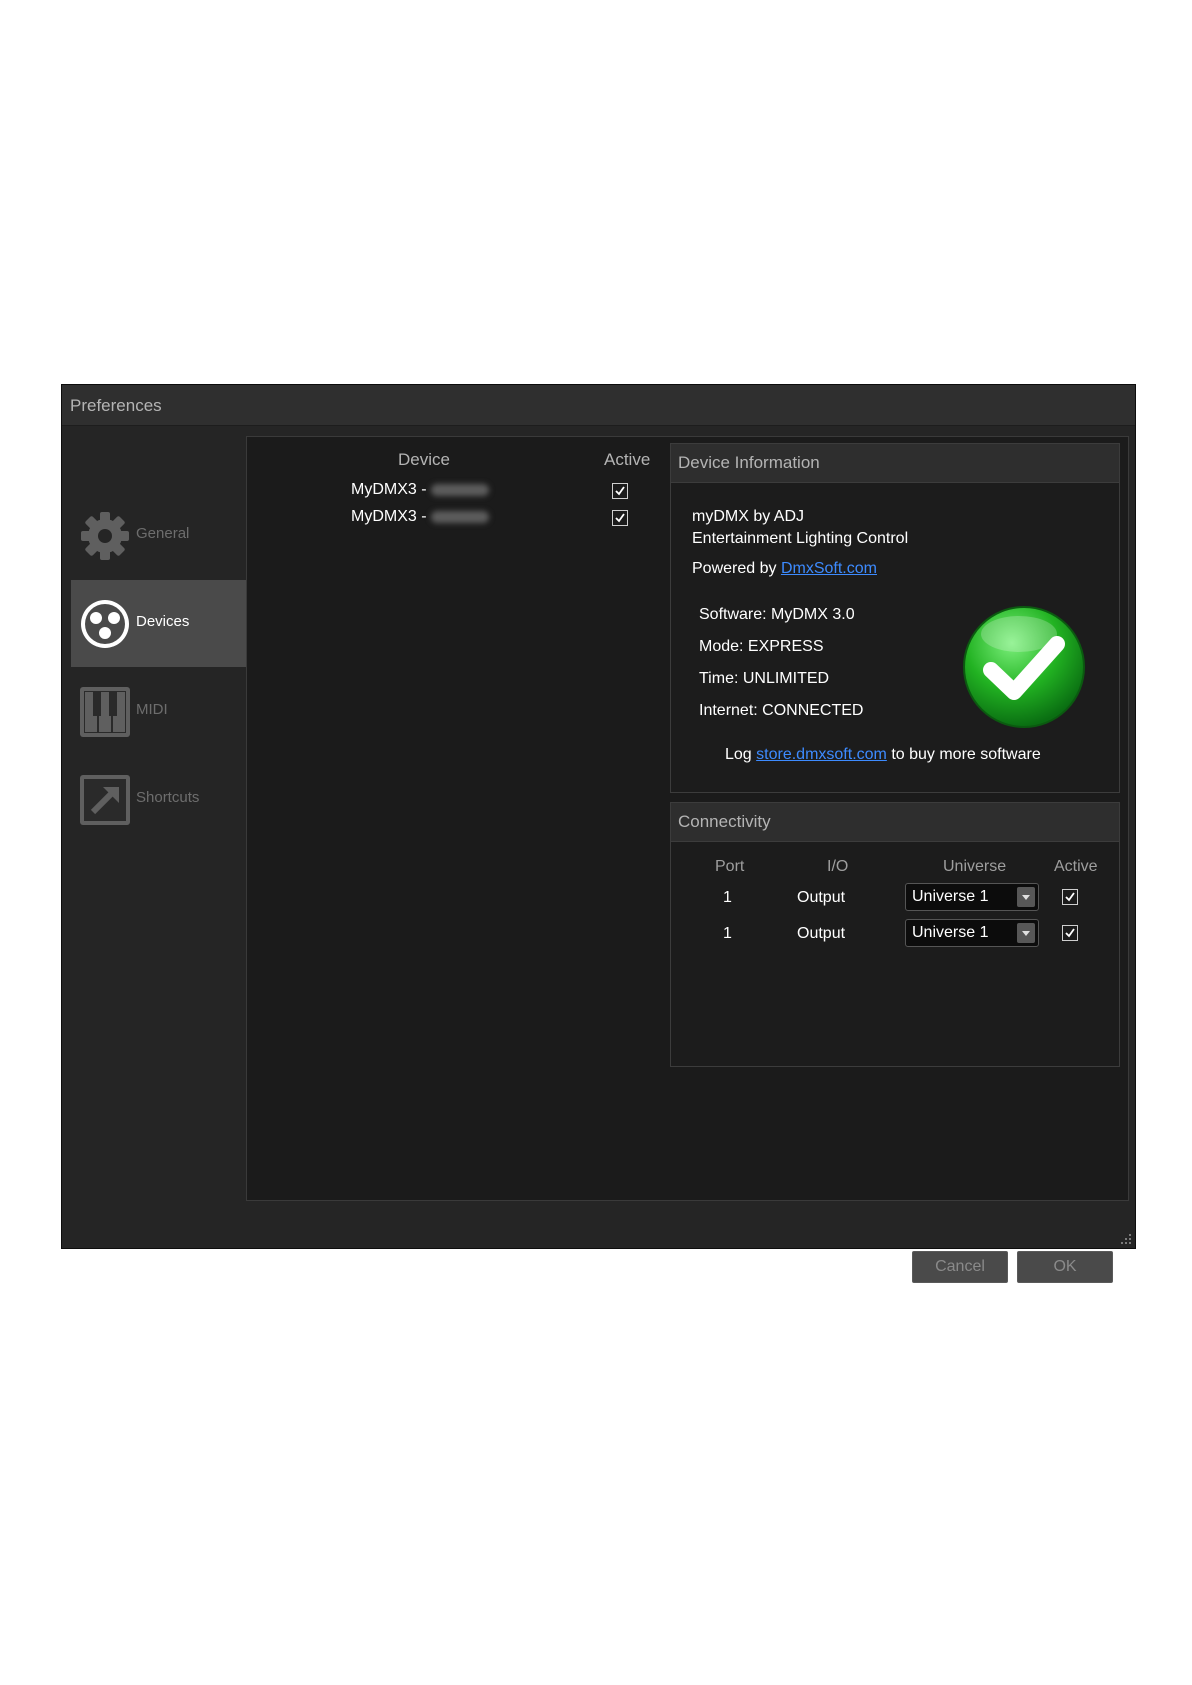  What do you see at coordinates (777, 614) in the screenshot?
I see `software-version: Software: MyDMX 3.0` at bounding box center [777, 614].